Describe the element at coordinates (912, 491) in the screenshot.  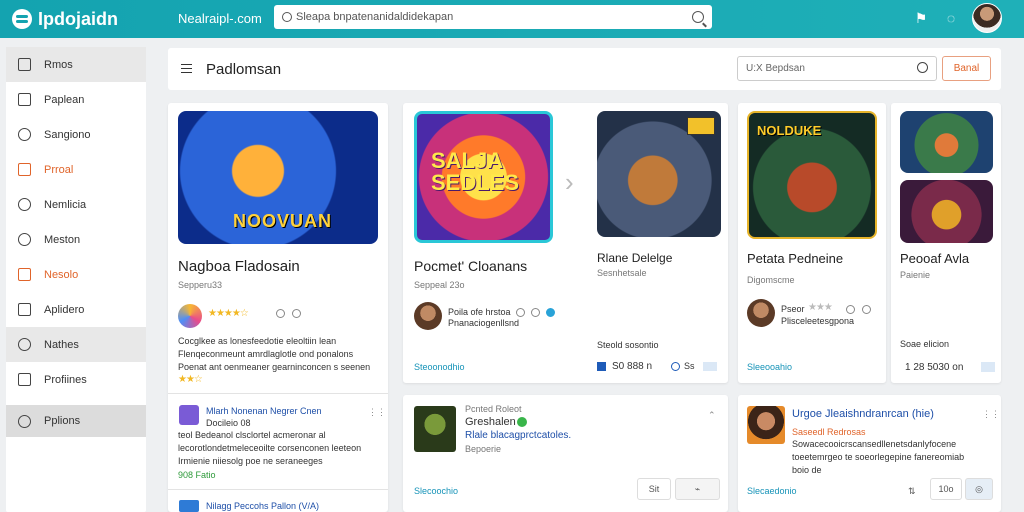
I see `share-icon: ⇅` at that location.